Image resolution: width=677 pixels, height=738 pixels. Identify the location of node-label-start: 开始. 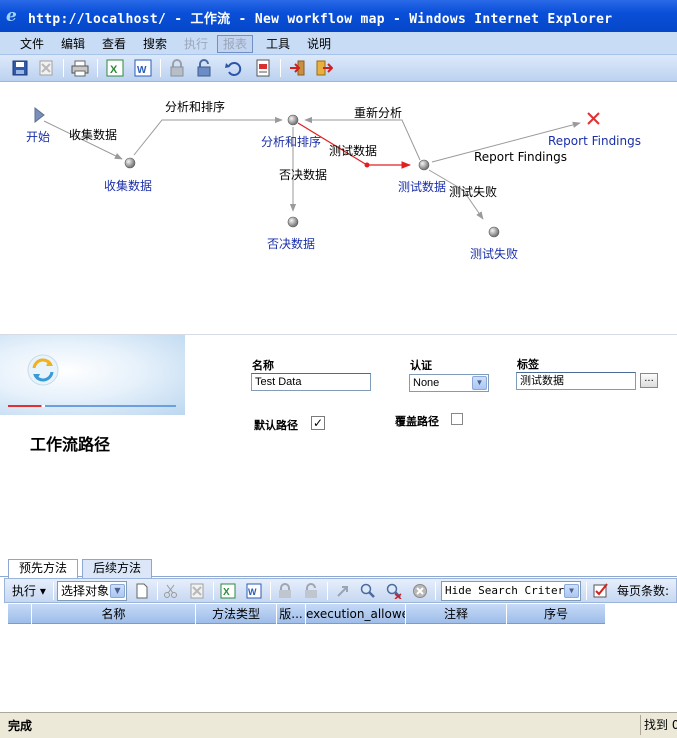
(38, 136).